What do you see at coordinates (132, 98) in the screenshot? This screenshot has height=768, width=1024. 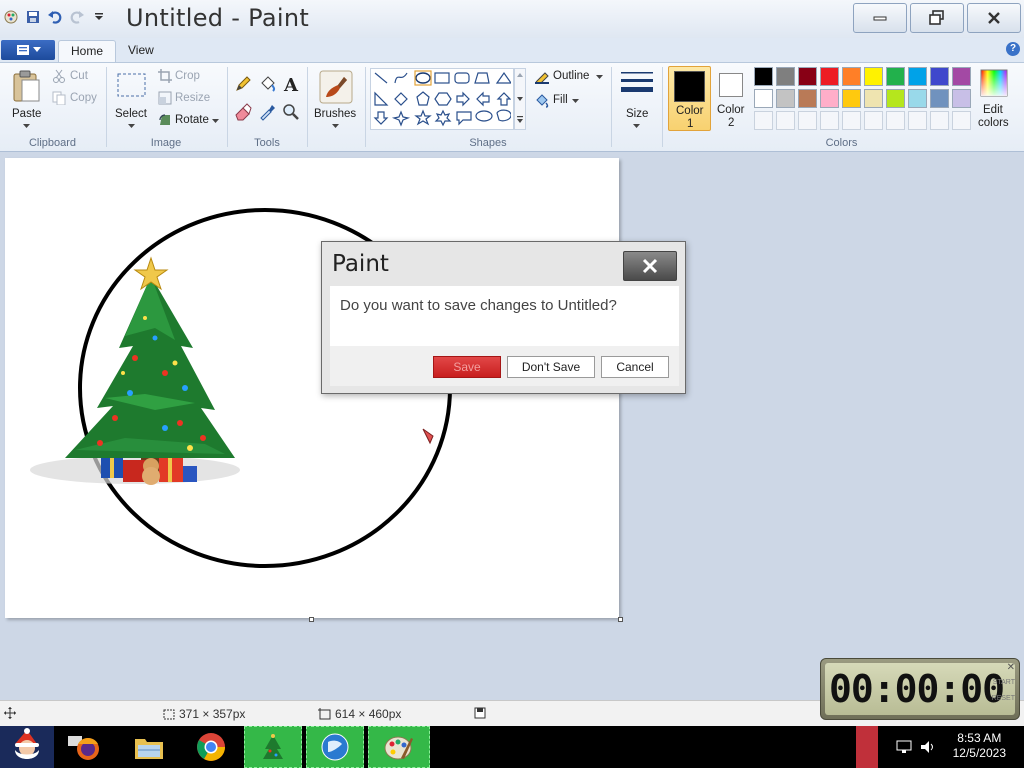 I see `select-button: Select` at bounding box center [132, 98].